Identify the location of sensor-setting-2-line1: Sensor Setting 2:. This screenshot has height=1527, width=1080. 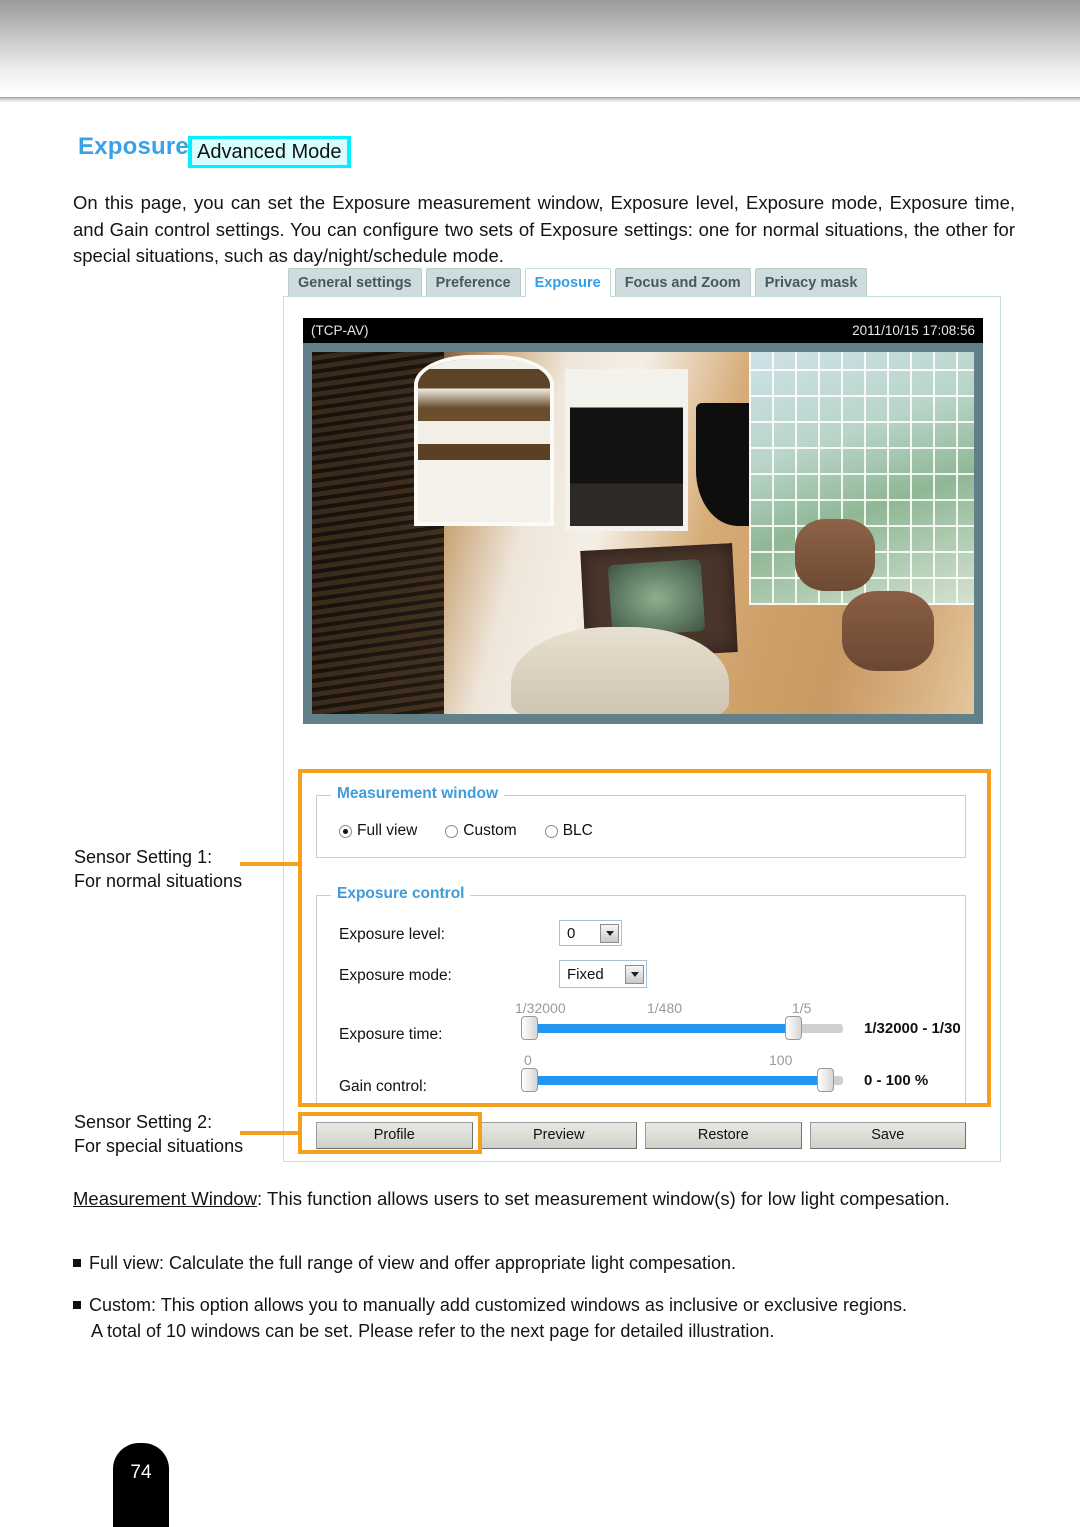
(143, 1122).